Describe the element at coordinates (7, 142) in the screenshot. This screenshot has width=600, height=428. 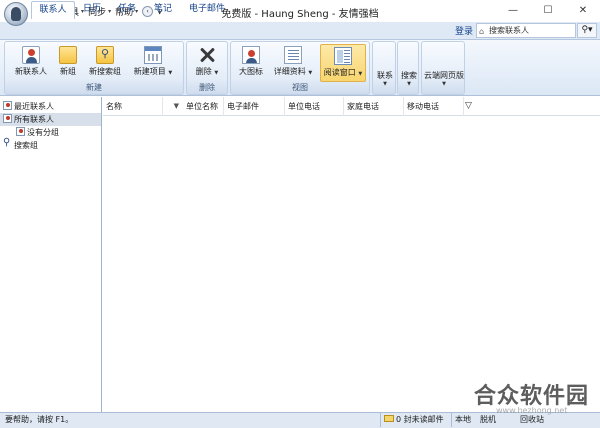
I see `search-icon` at that location.